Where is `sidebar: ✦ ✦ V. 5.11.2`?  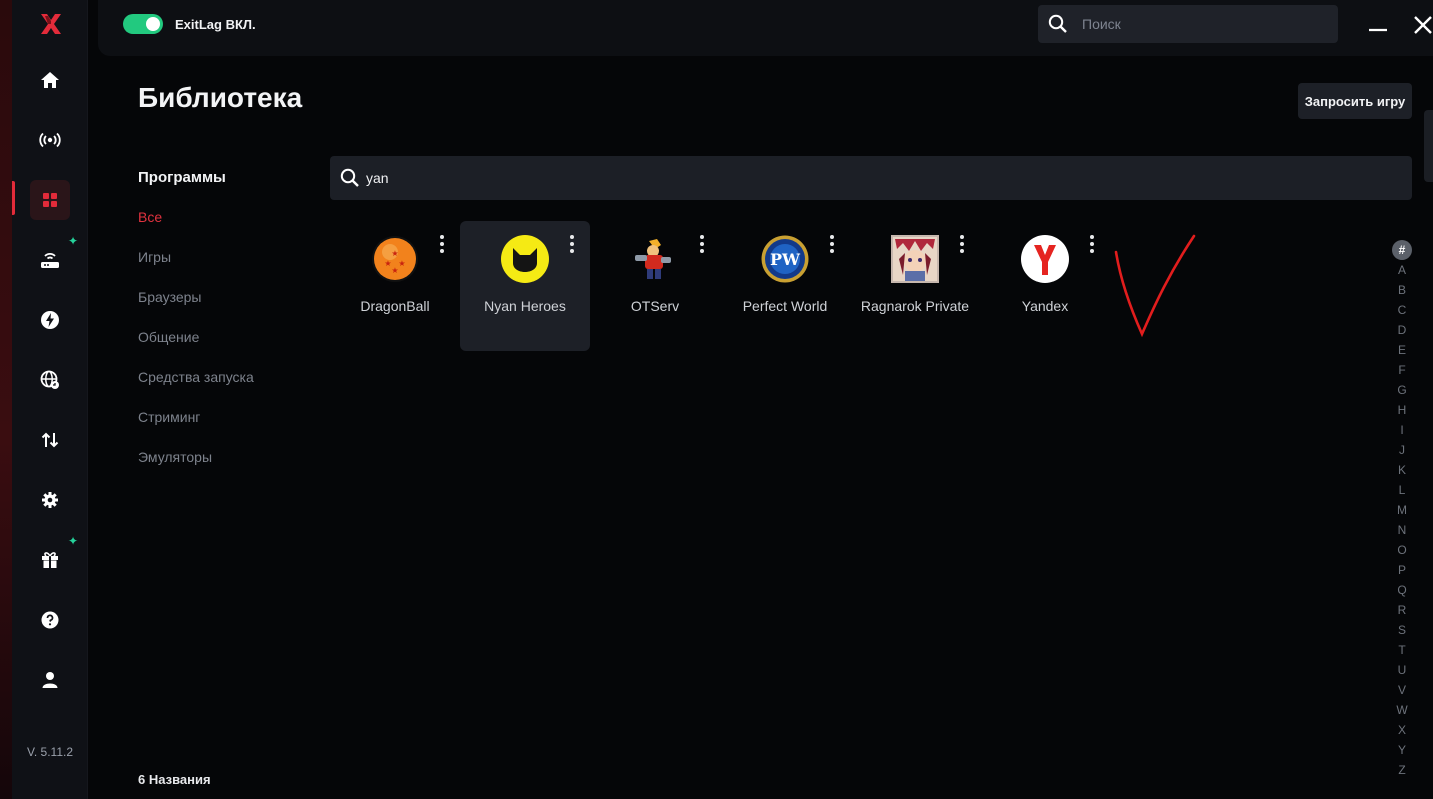
sidebar: ✦ ✦ V. 5.11.2 is located at coordinates (50, 399).